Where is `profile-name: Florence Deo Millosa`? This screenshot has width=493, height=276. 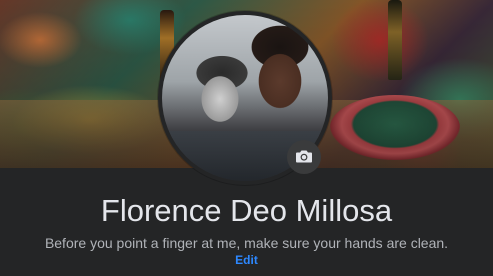 profile-name: Florence Deo Millosa is located at coordinates (246, 210).